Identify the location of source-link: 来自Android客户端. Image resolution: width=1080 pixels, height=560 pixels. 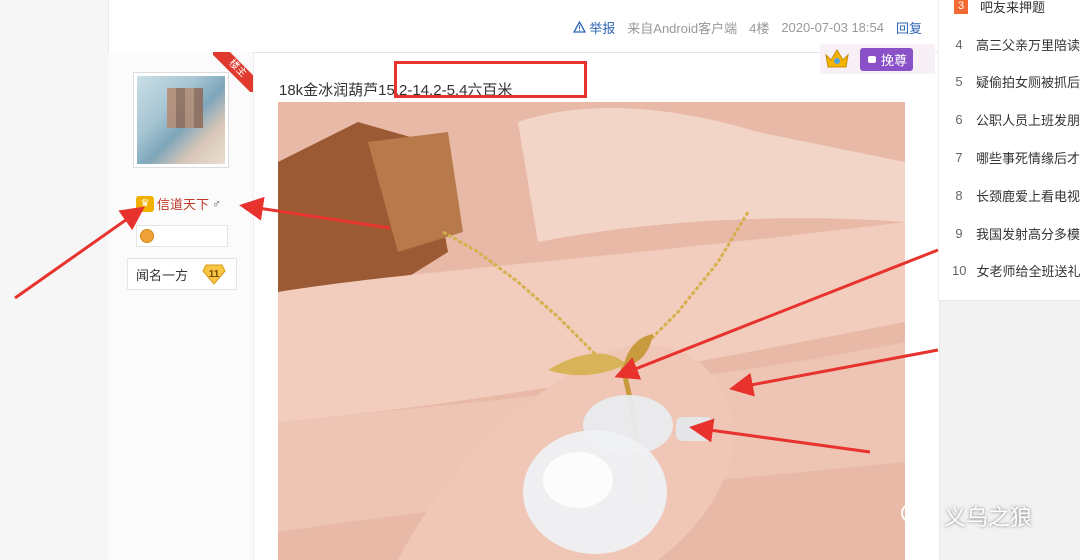
(682, 27).